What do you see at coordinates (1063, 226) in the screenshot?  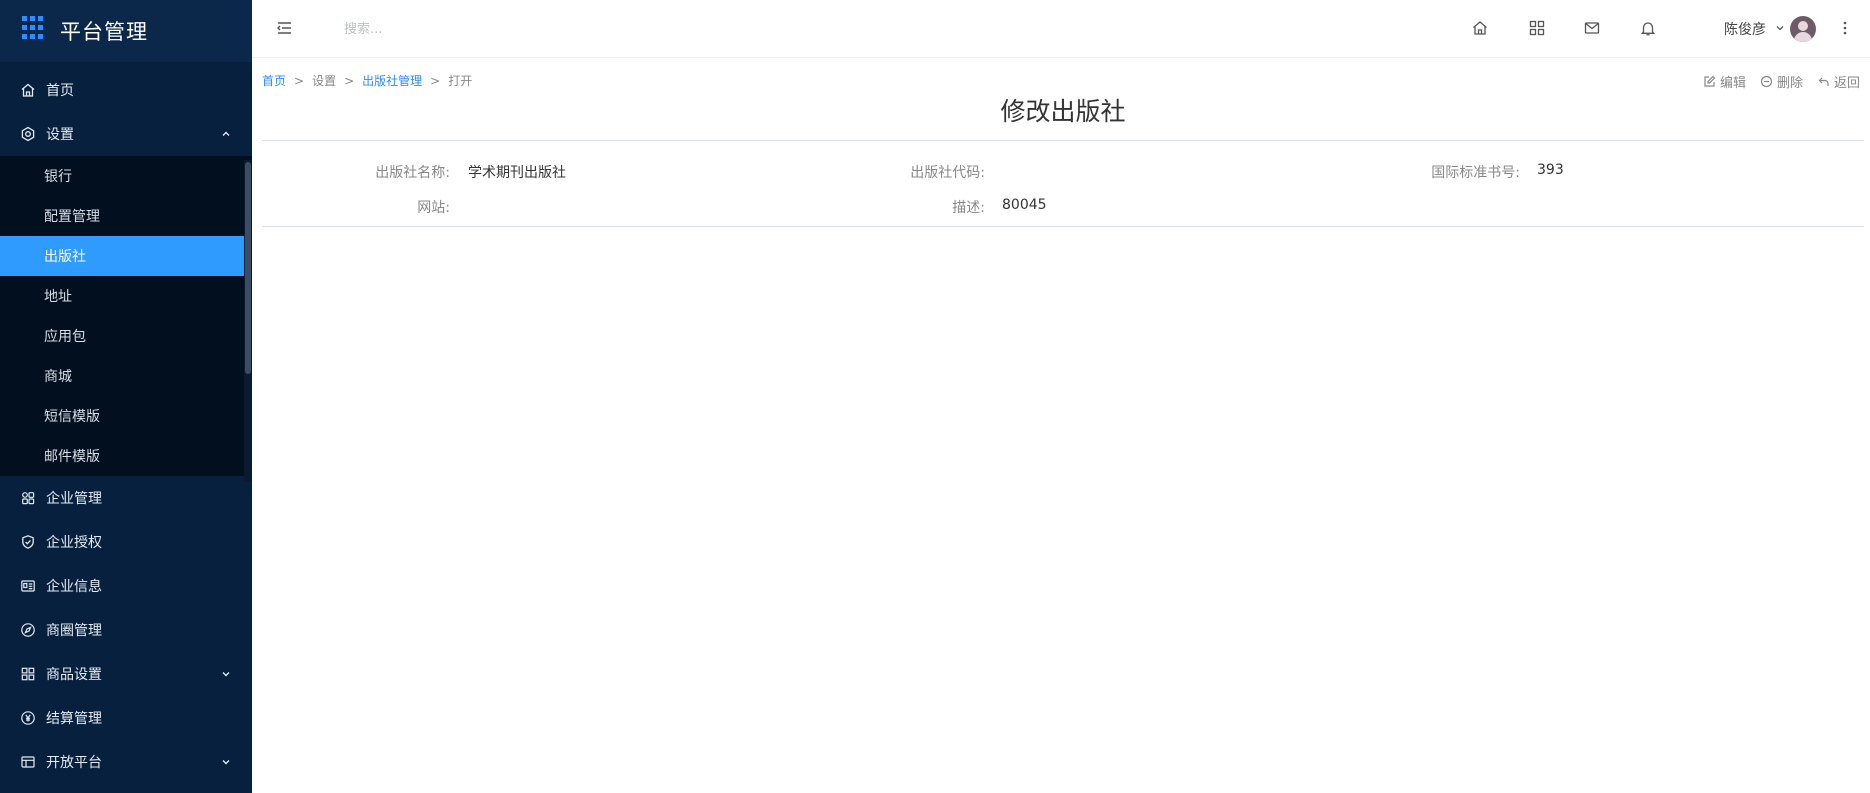 I see `details-divider` at bounding box center [1063, 226].